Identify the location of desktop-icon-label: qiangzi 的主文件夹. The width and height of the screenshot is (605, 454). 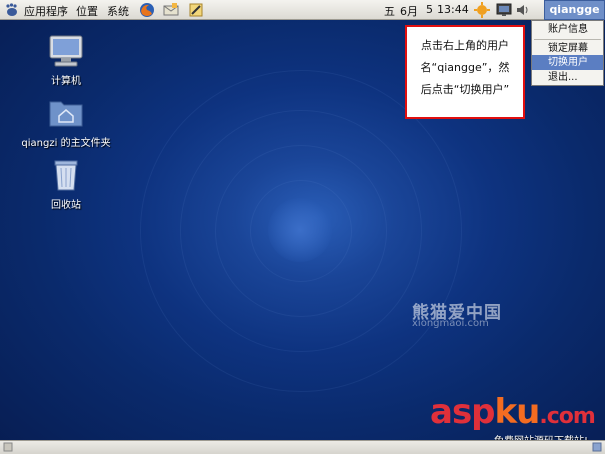
(66, 143).